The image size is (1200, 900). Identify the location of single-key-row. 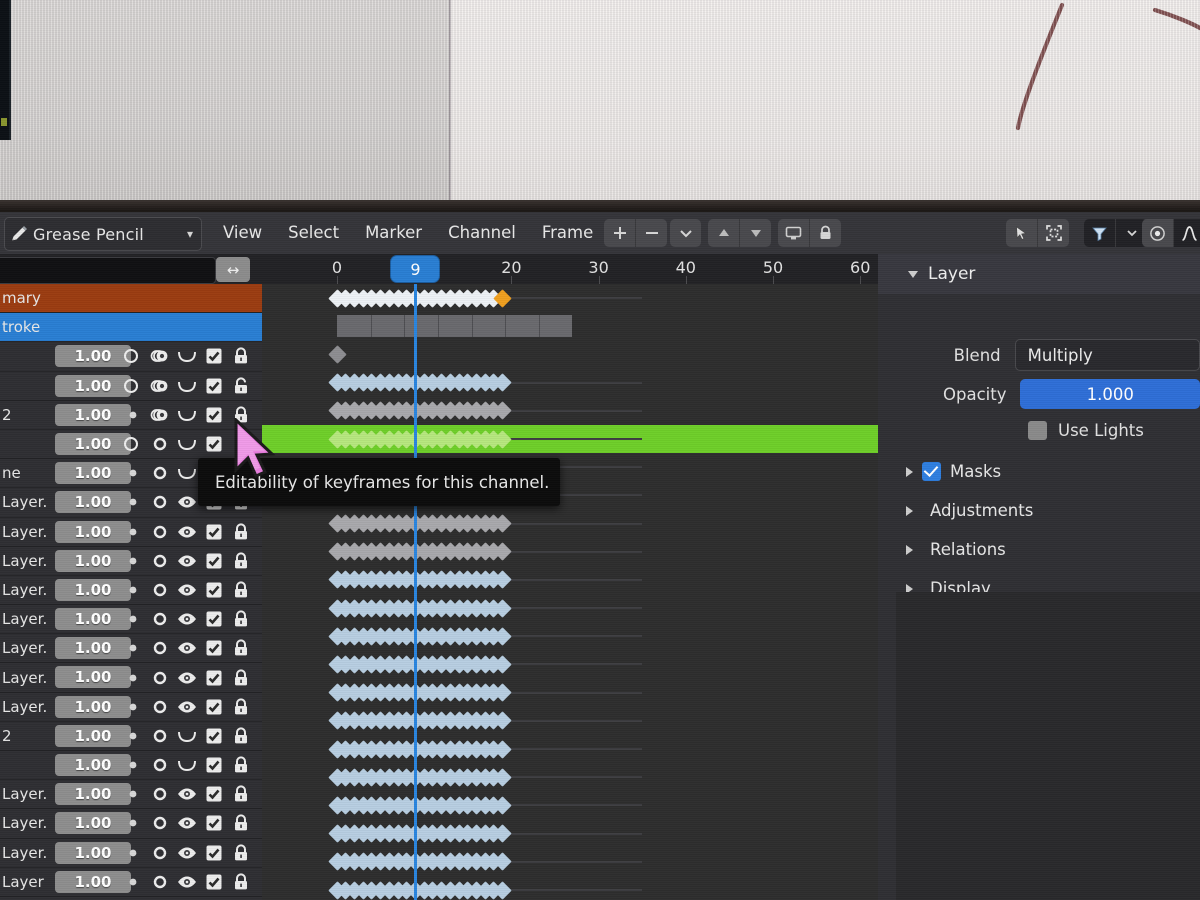
(570, 354).